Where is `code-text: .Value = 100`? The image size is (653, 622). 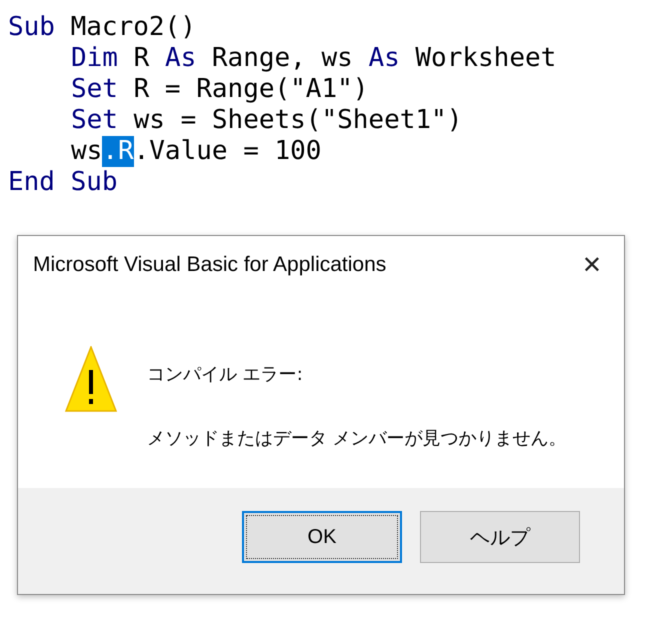
code-text: .Value = 100 is located at coordinates (228, 151).